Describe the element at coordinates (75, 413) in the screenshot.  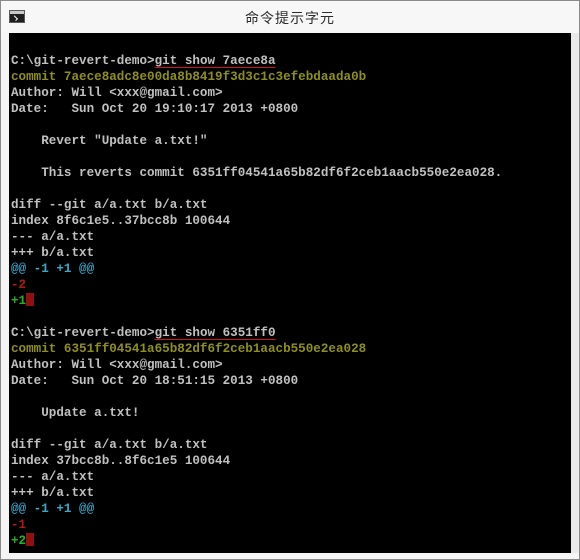
I see `commit-message-line: Update a.txt!` at that location.